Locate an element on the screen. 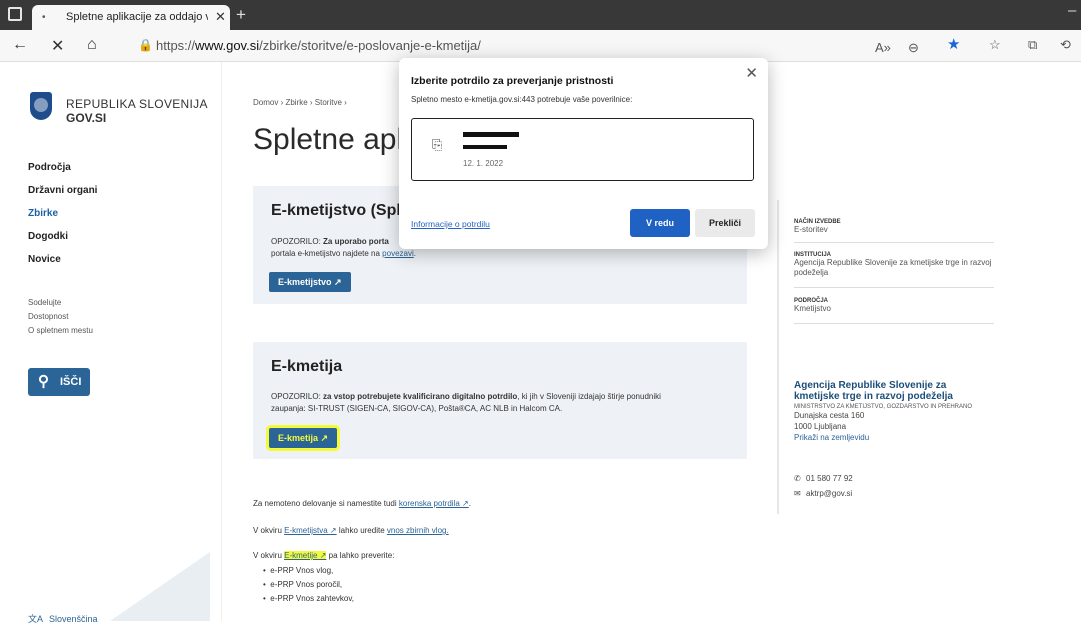 The width and height of the screenshot is (1081, 625). breadcrumb: Domov › Zbirke › Storitve › is located at coordinates (300, 102).